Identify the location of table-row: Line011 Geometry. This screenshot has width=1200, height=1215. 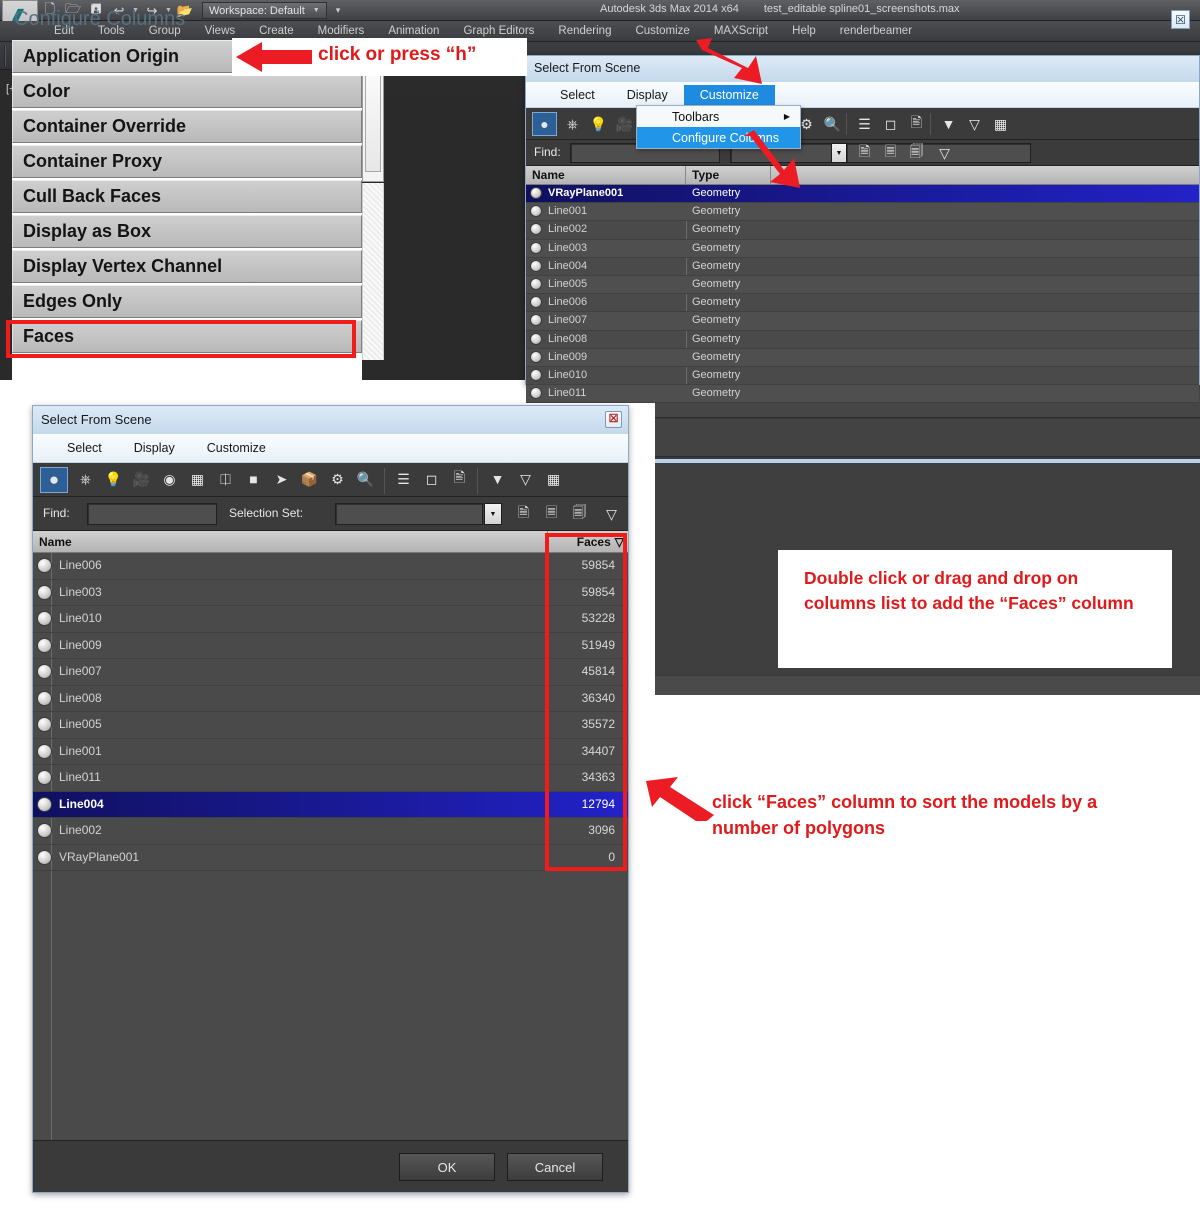
(862, 394).